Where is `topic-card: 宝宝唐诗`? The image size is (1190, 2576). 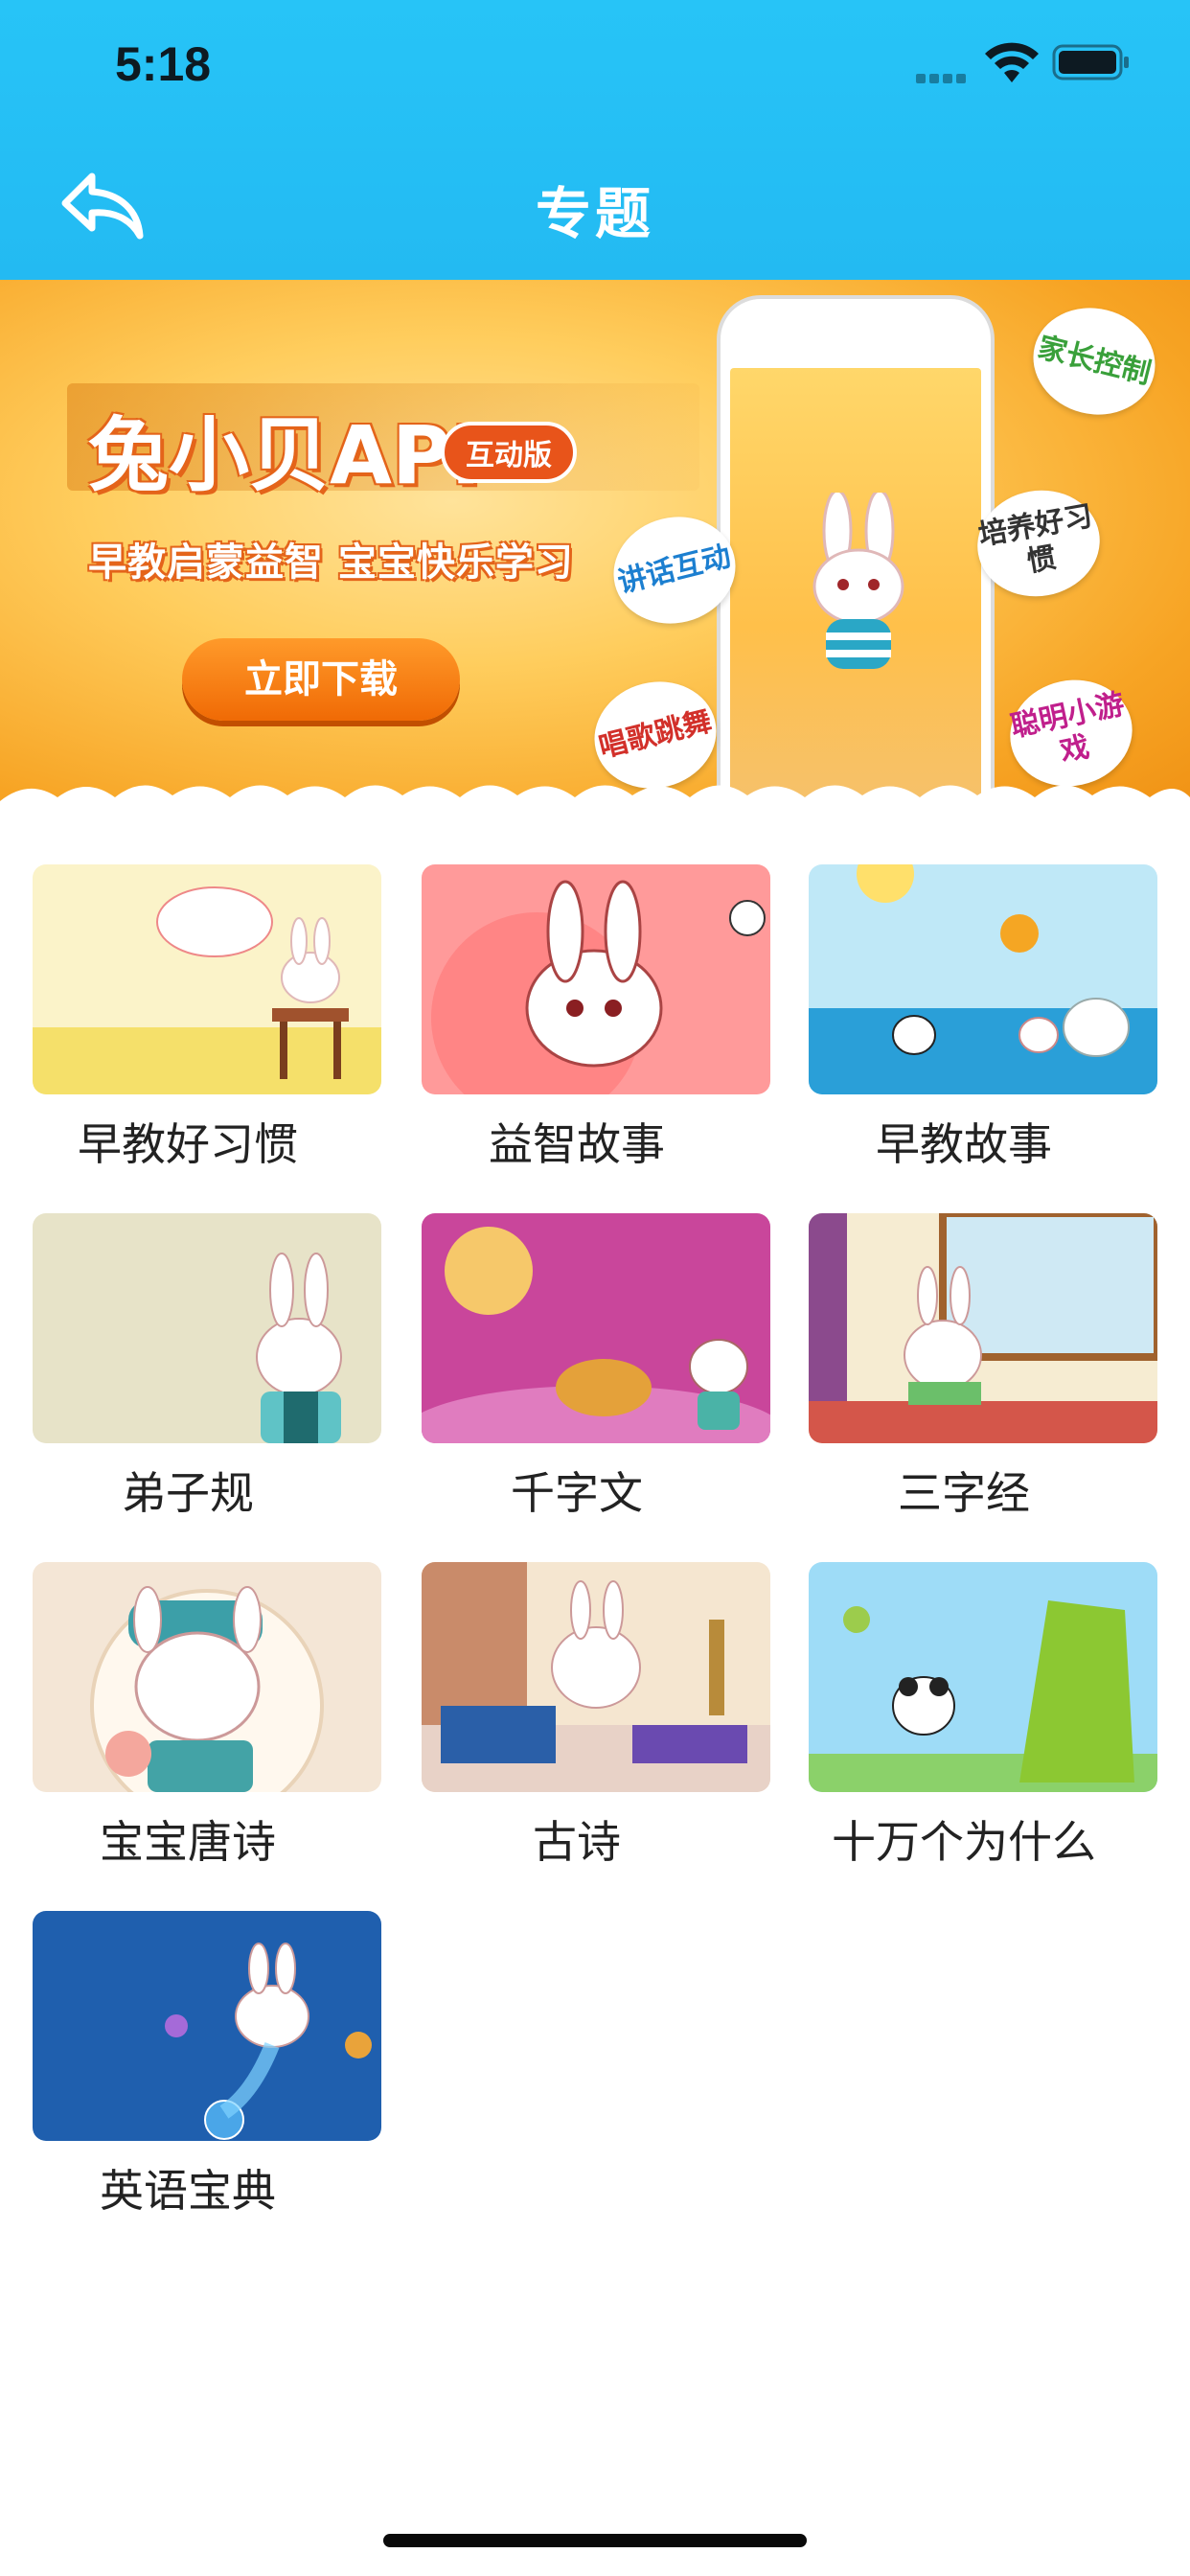
topic-card: 宝宝唐诗 is located at coordinates (207, 1715).